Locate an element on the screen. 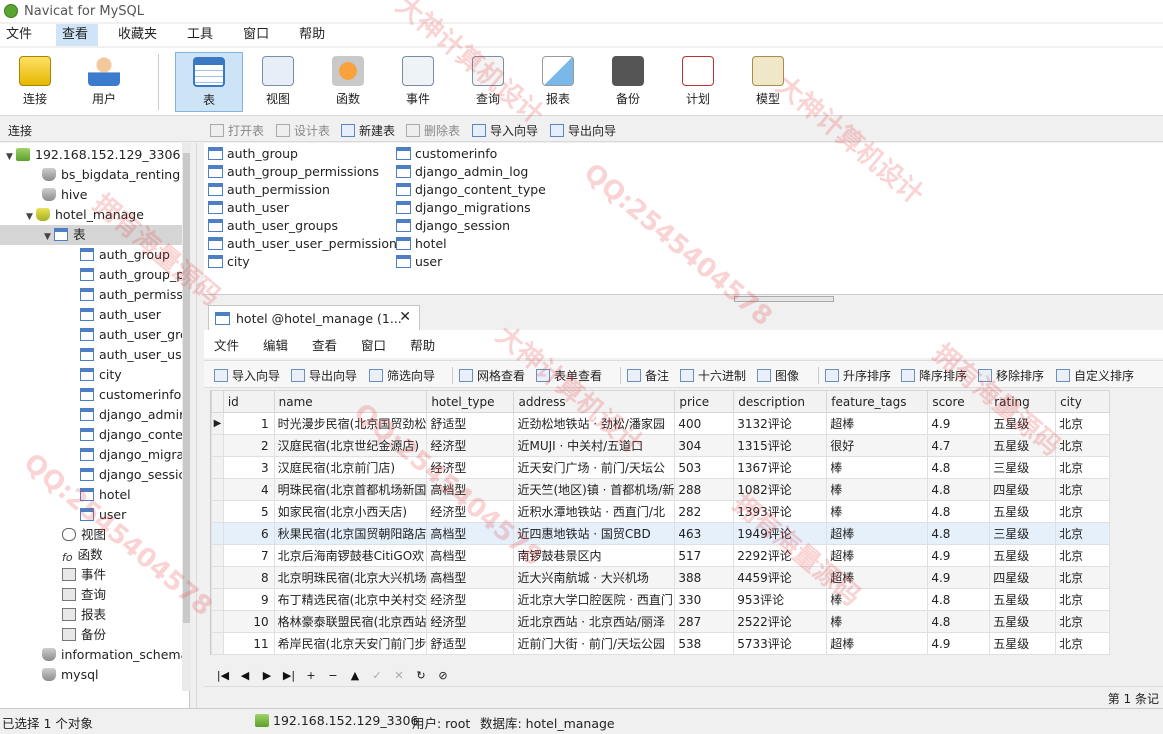  table-cell: 503 is located at coordinates (704, 467).